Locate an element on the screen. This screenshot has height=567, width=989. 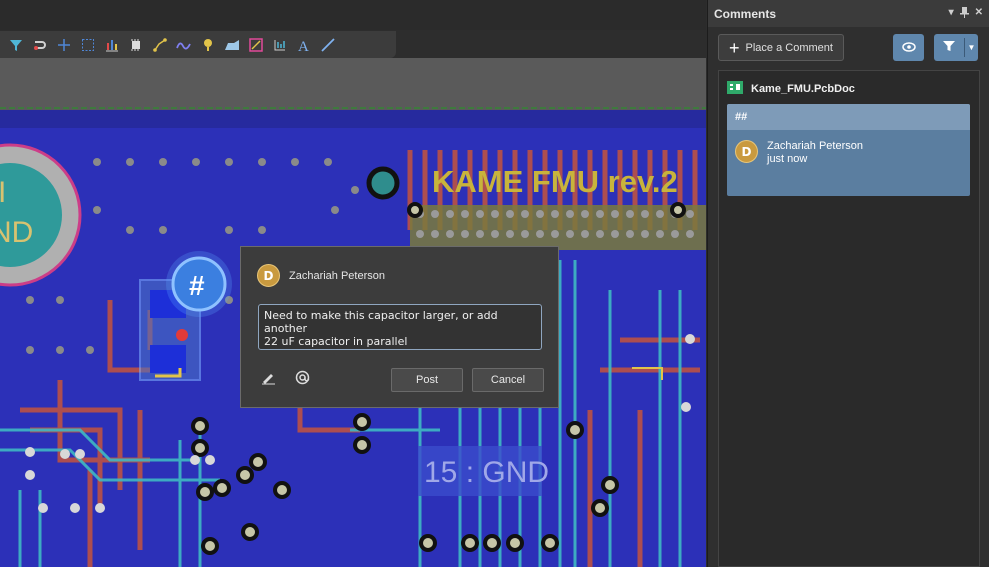
gnd-label: 15 : GND is located at coordinates (486, 472).